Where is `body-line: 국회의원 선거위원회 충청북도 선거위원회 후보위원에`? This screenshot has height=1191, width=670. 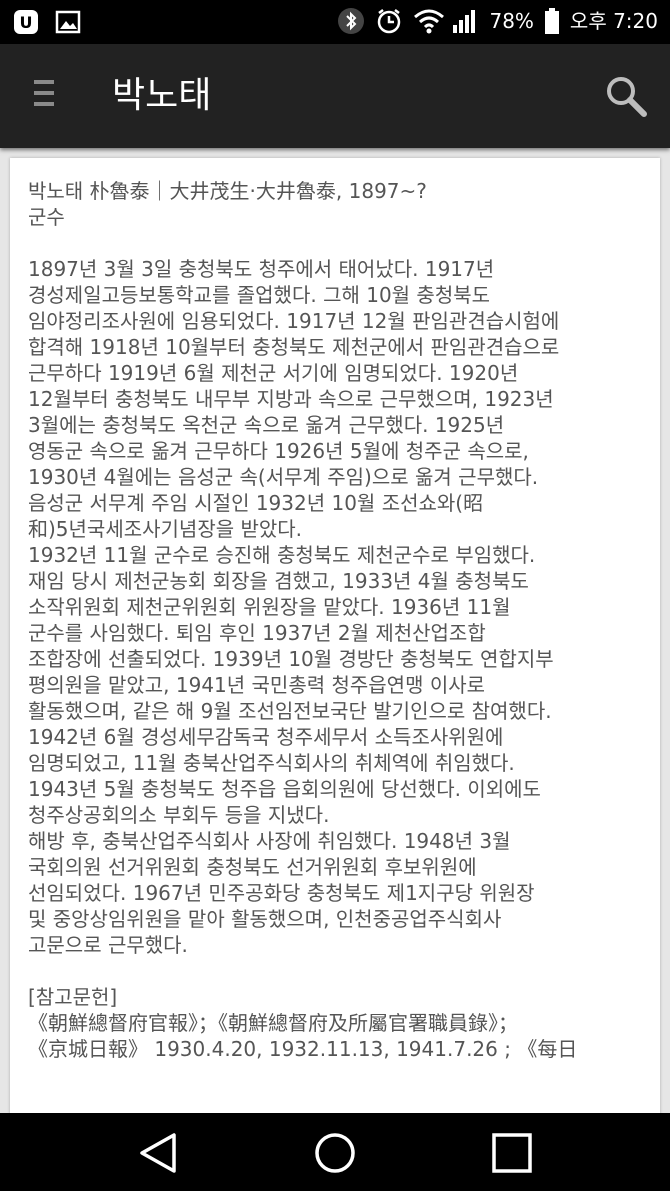
body-line: 국회의원 선거위원회 충청북도 선거위원회 후보위원에 is located at coordinates (252, 867).